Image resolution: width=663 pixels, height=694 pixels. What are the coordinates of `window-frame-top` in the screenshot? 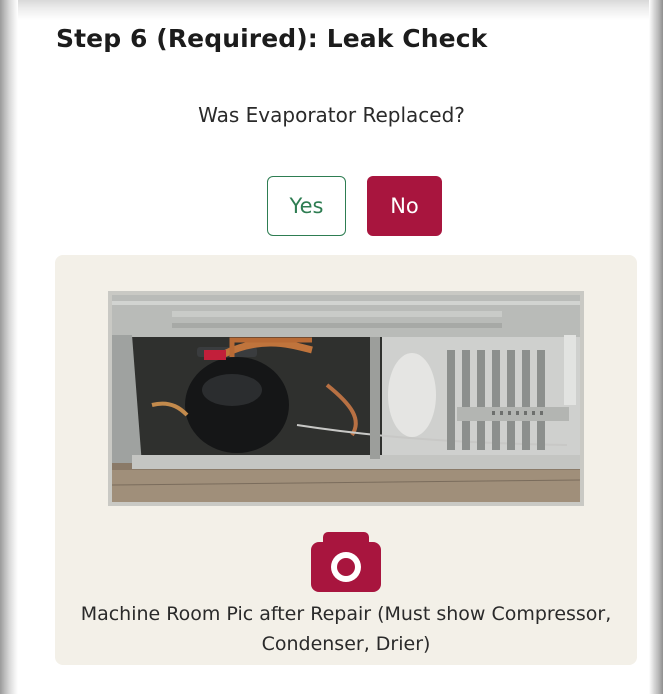 It's located at (333, 10).